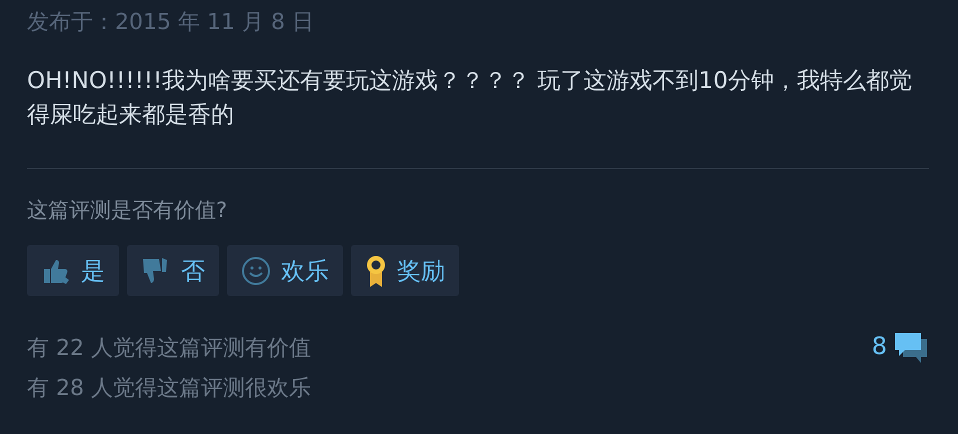 The height and width of the screenshot is (434, 958). Describe the element at coordinates (911, 347) in the screenshot. I see `comments-icon` at that location.